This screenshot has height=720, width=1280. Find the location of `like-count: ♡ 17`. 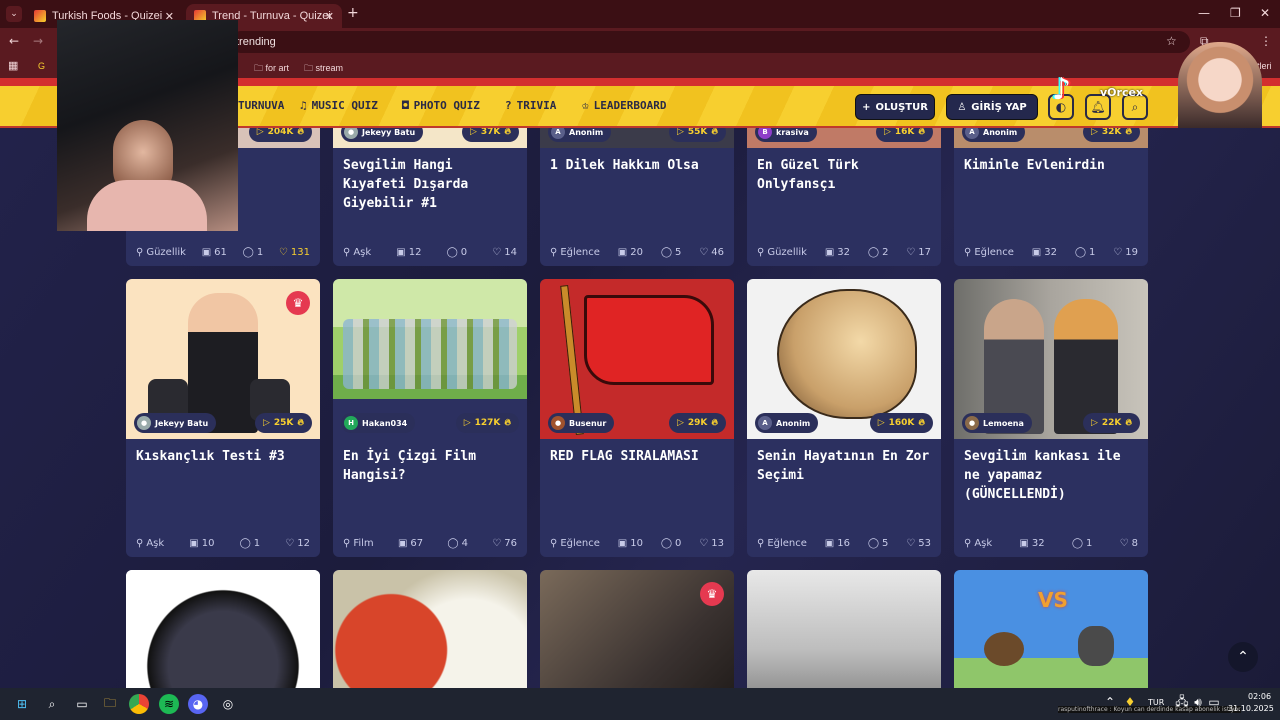

like-count: ♡ 17 is located at coordinates (918, 252).